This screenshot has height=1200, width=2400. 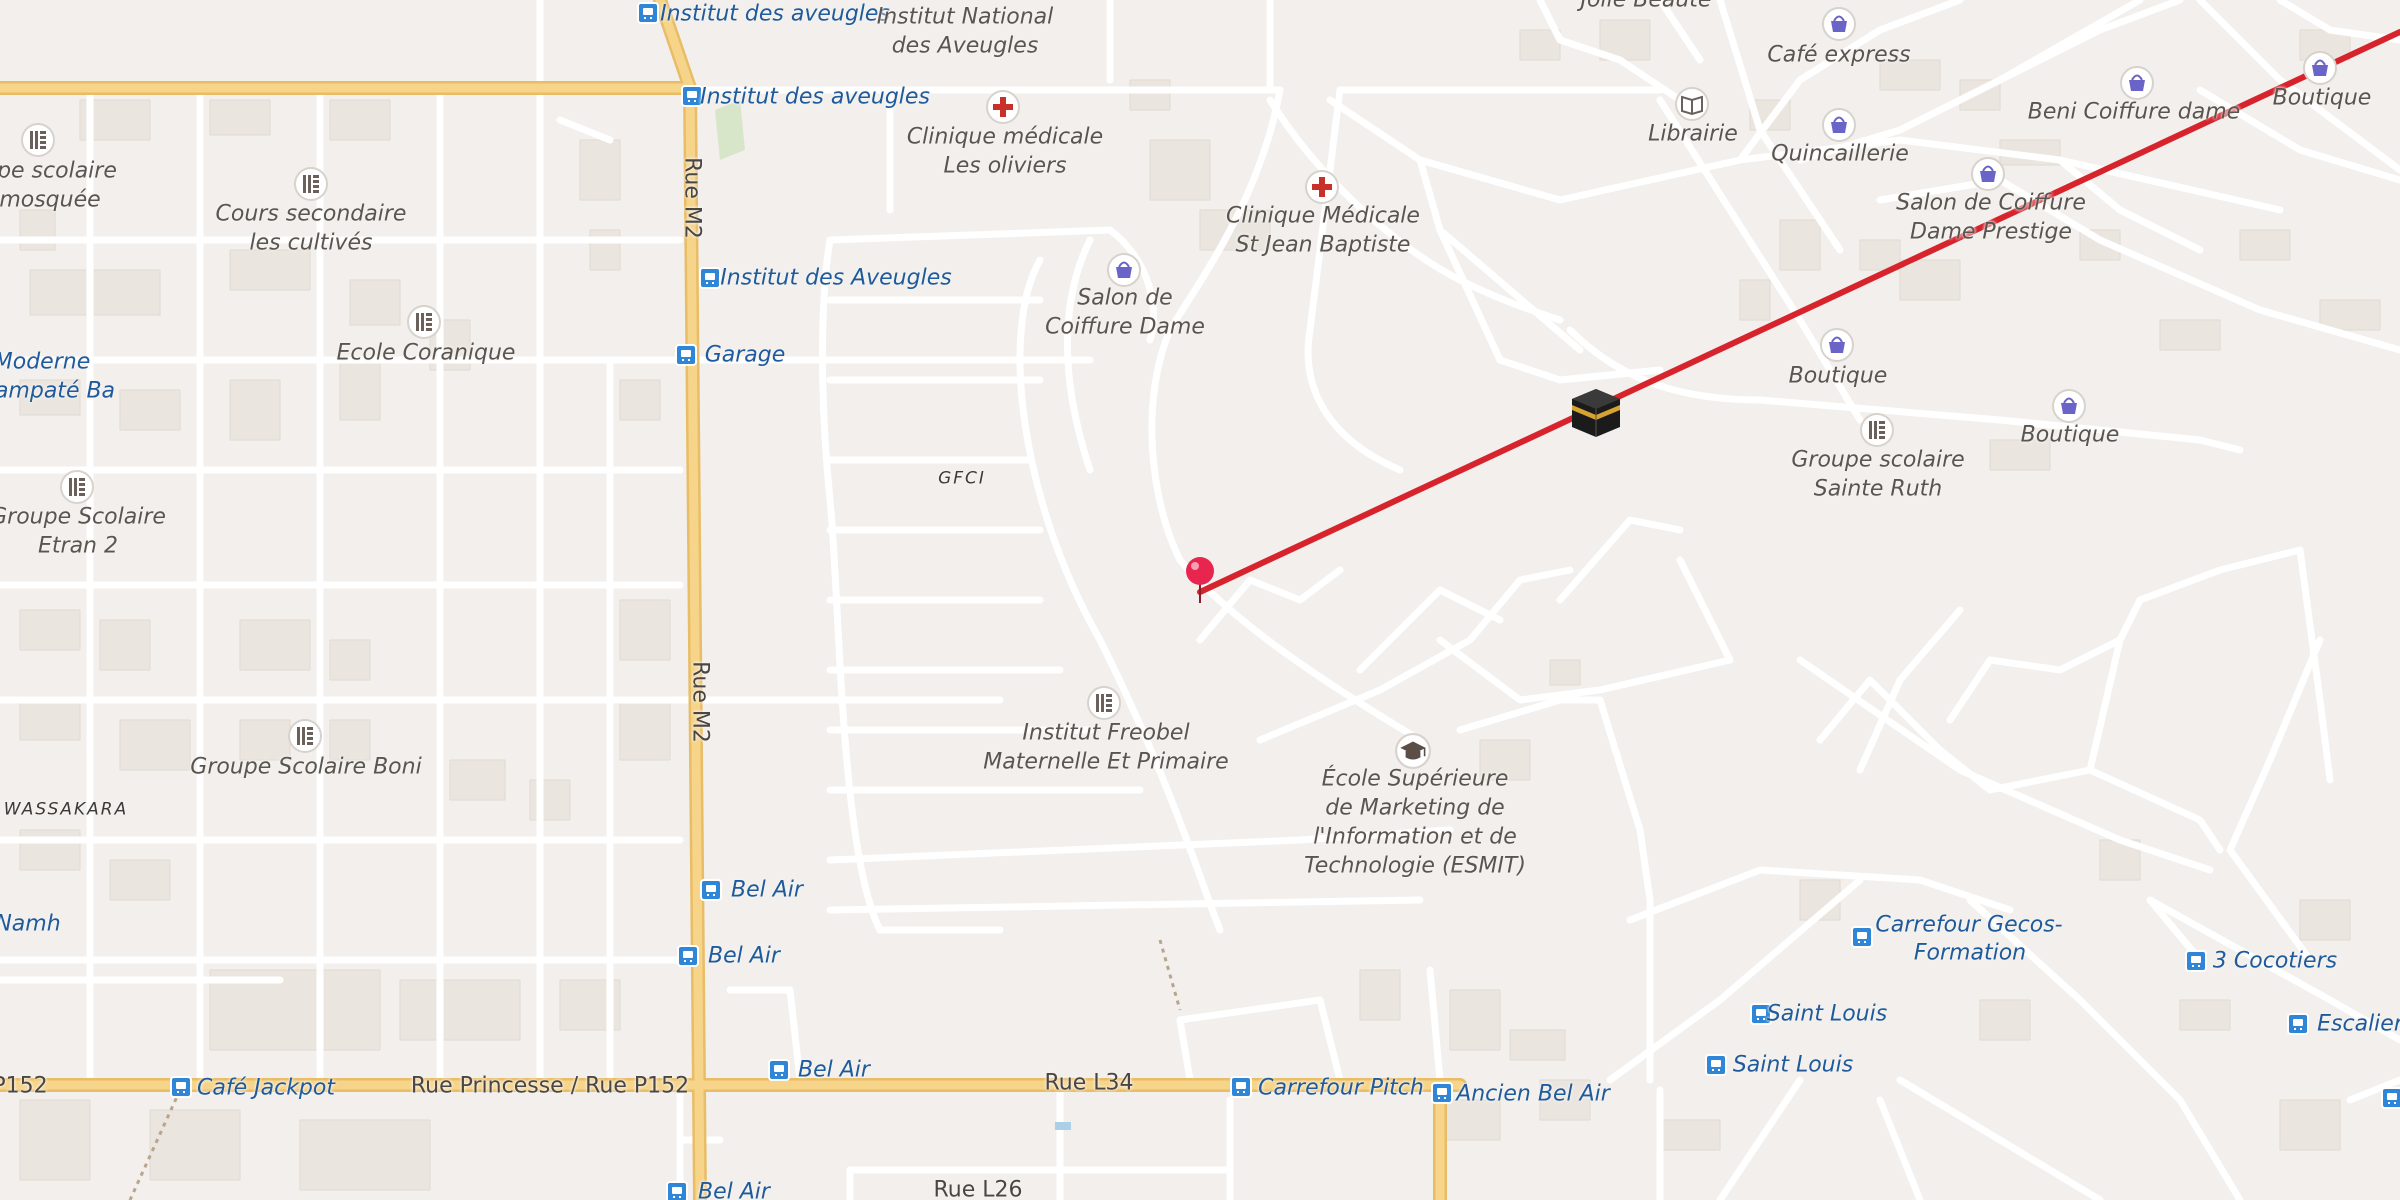 What do you see at coordinates (1533, 1094) in the screenshot?
I see `bus-stop-label: Ancien Bel Air` at bounding box center [1533, 1094].